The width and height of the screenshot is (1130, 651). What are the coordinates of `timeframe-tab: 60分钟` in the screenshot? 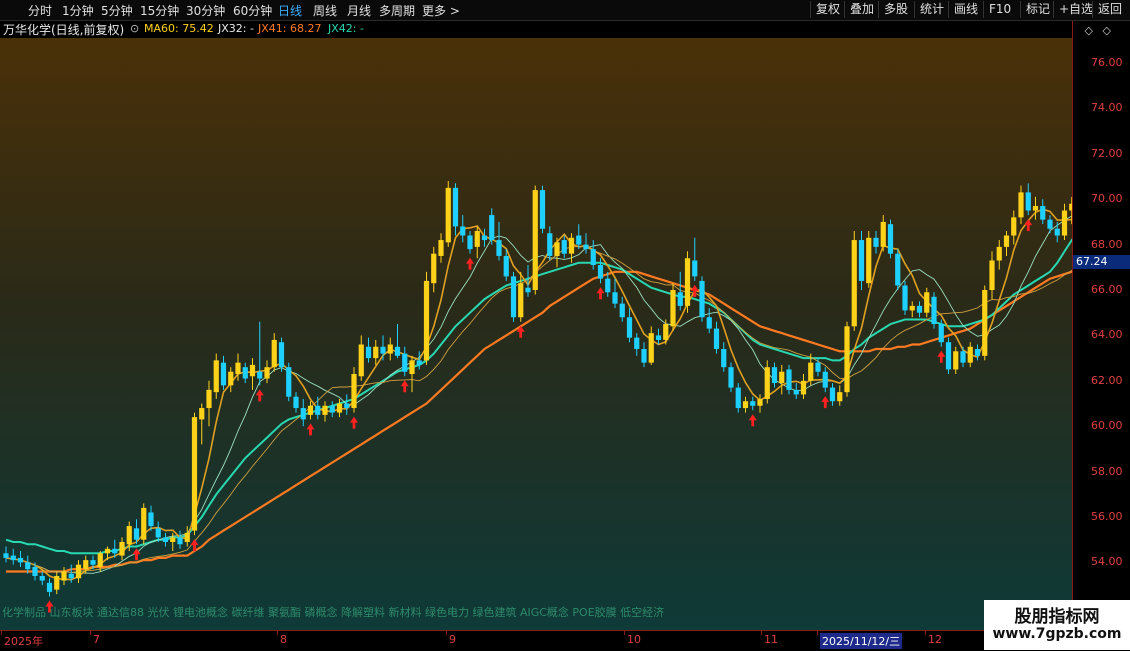 It's located at (252, 10).